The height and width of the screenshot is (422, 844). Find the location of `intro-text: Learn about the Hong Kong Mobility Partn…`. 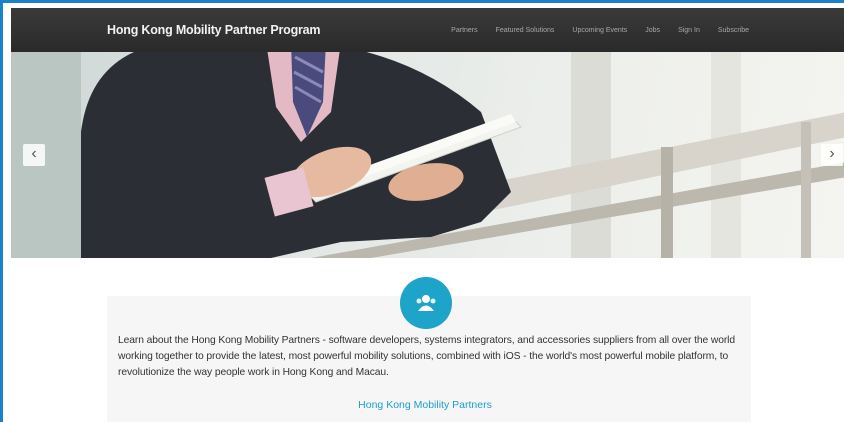

intro-text: Learn about the Hong Kong Mobility Partn… is located at coordinates (427, 356).